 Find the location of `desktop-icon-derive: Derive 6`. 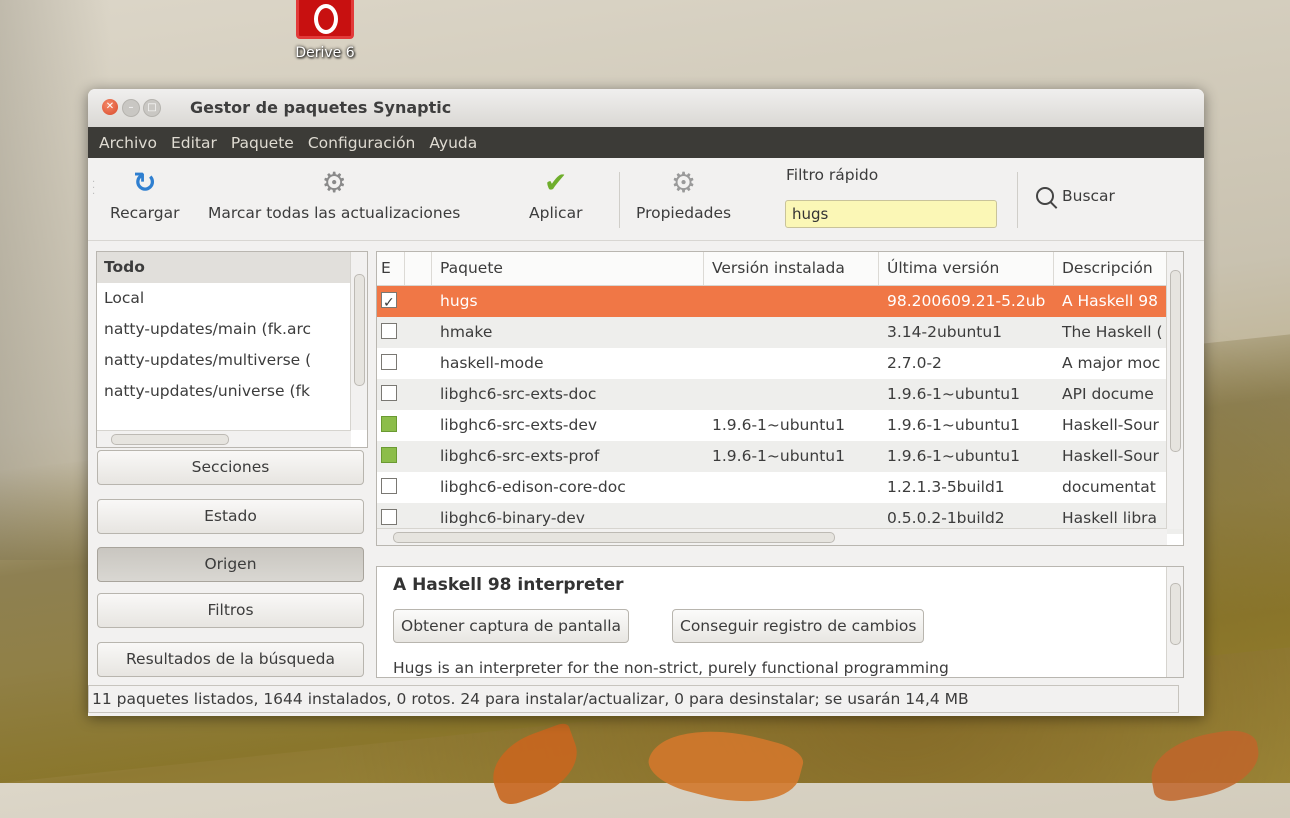

desktop-icon-derive: Derive 6 is located at coordinates (325, 35).